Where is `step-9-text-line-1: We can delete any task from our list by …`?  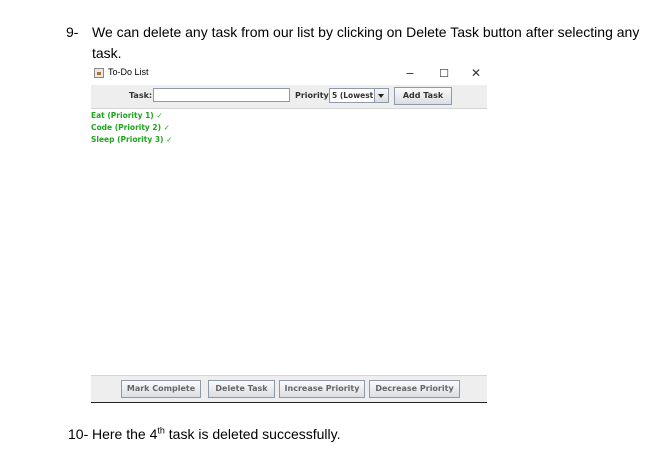 step-9-text-line-1: We can delete any task from our list by … is located at coordinates (366, 32).